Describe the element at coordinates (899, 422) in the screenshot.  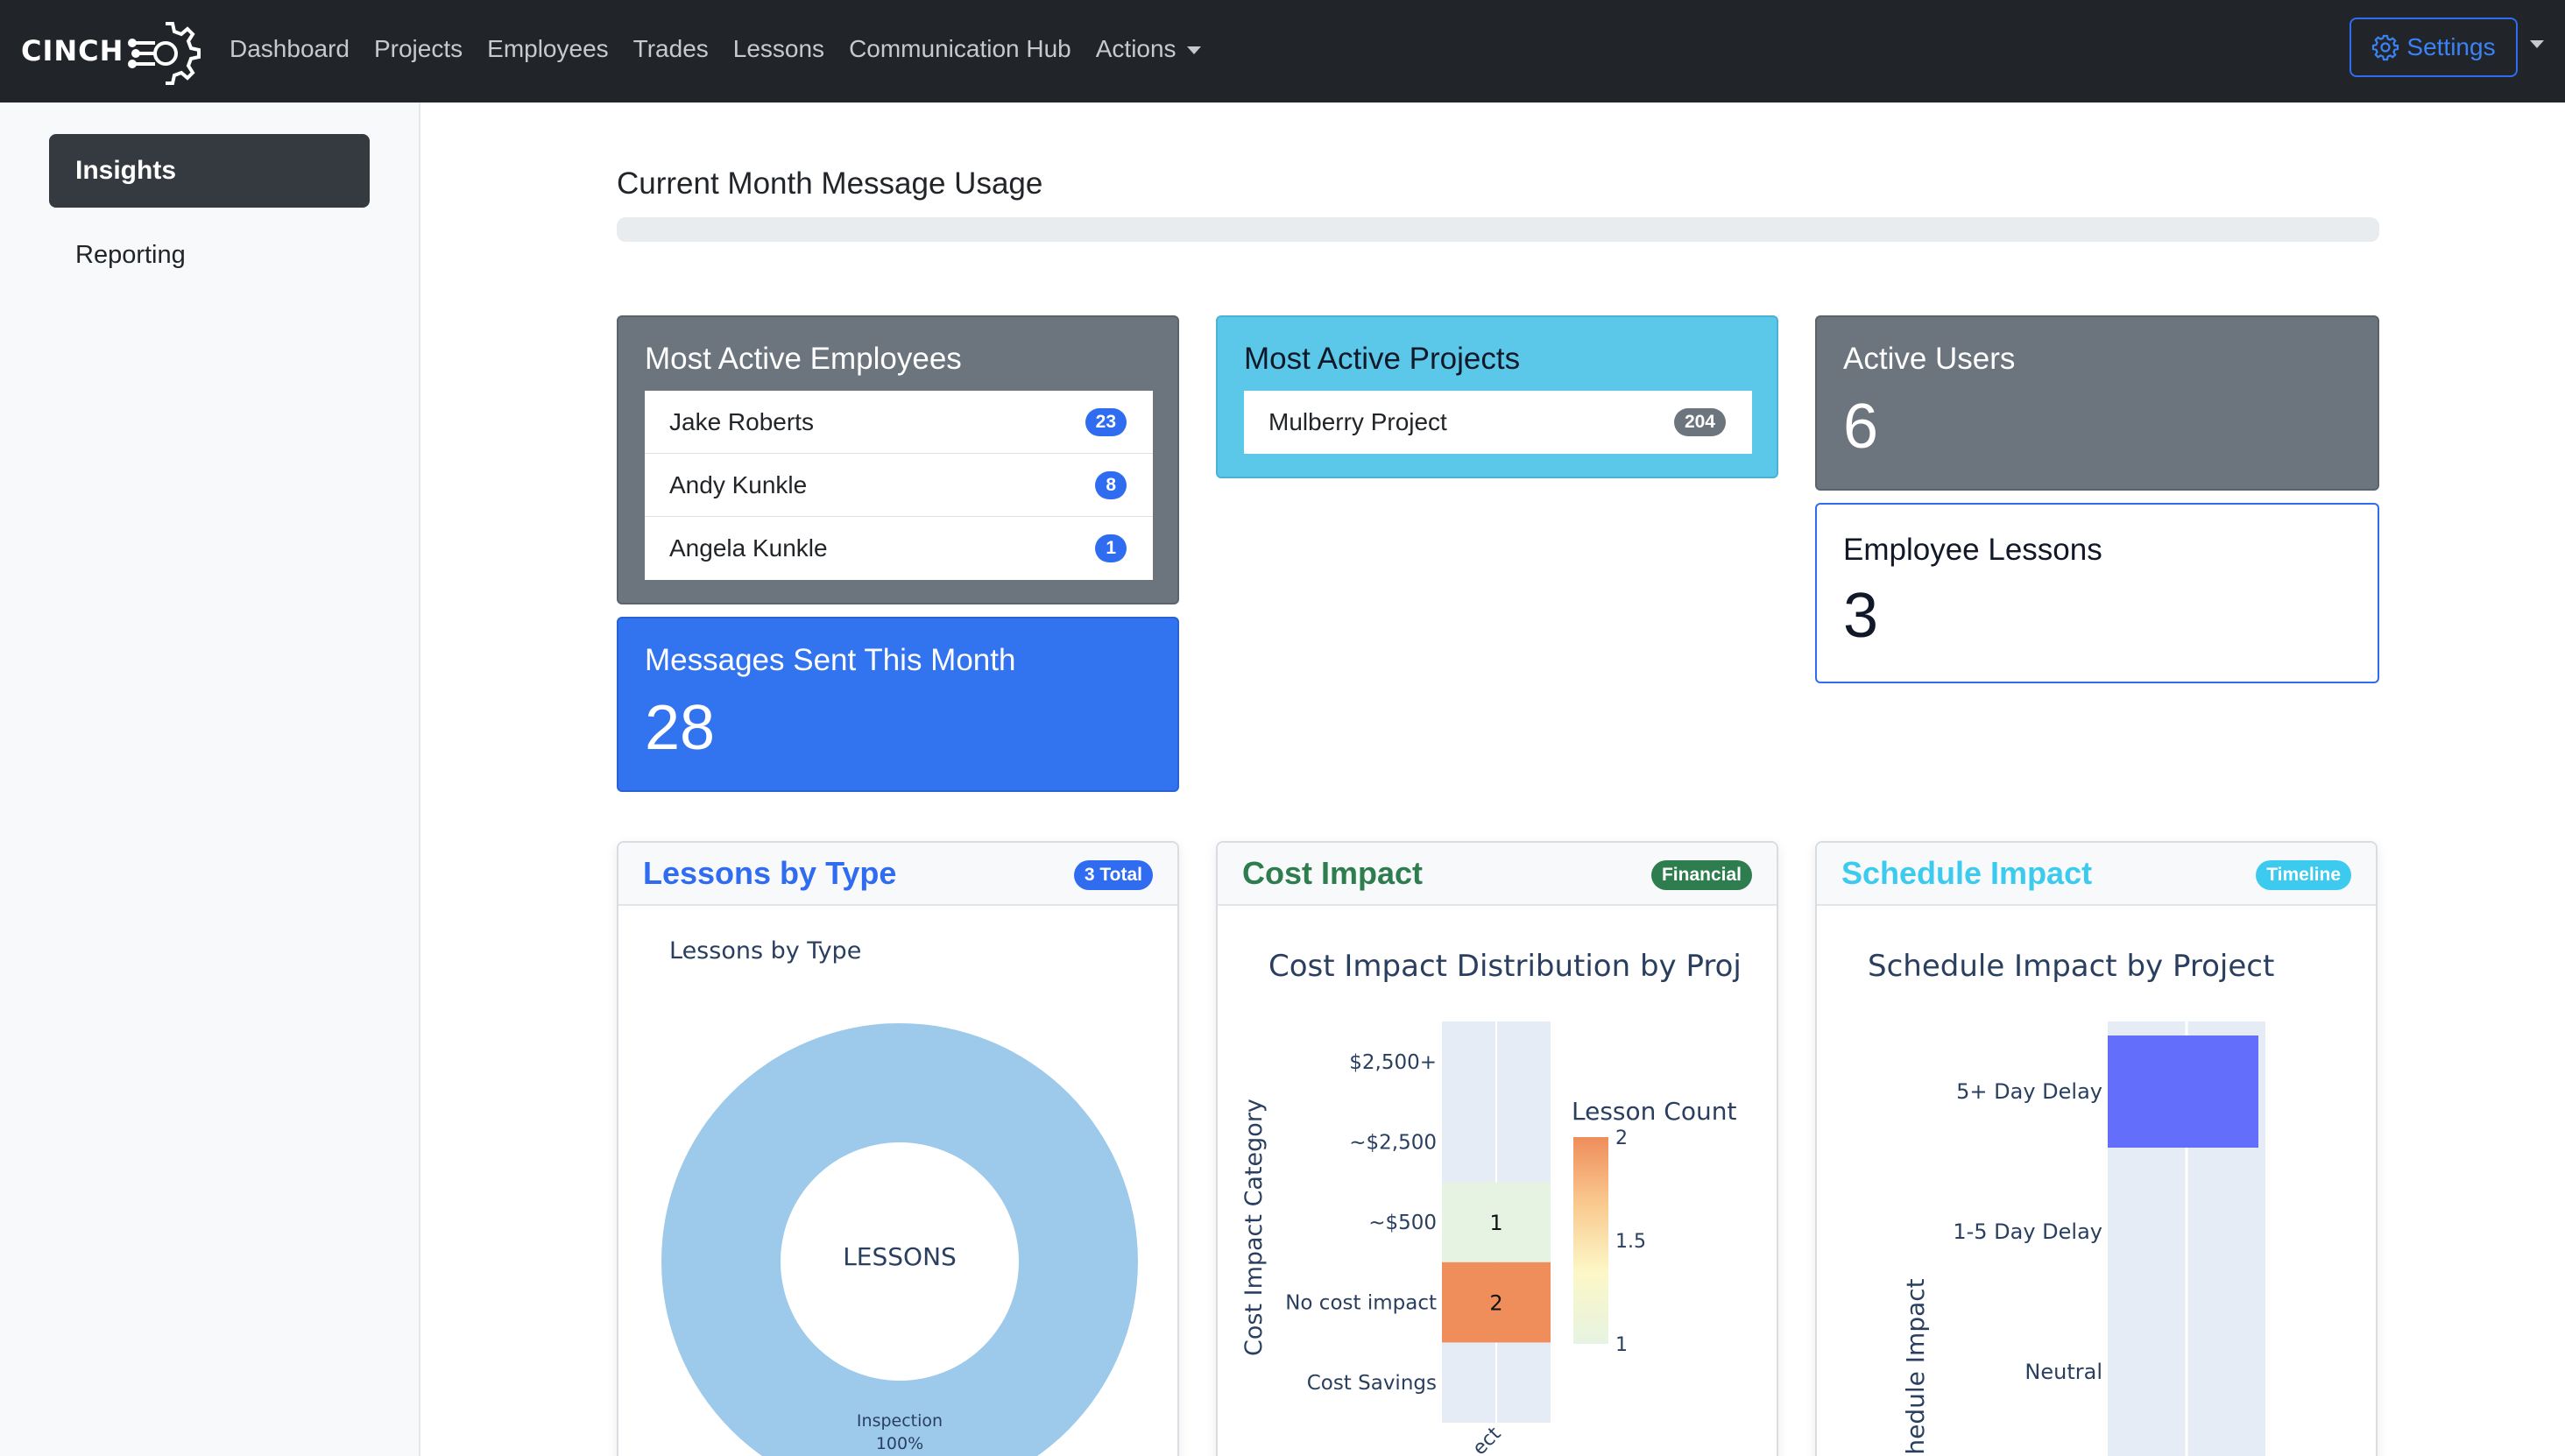
I see `list-item: Jake Roberts 23` at that location.